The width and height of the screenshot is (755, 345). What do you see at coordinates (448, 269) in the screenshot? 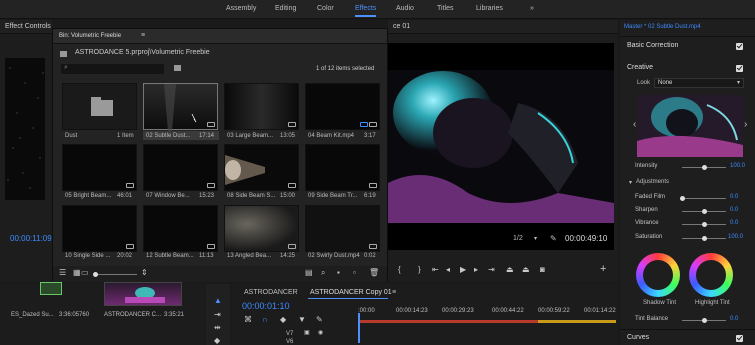
I see `step-back-icon: ◂` at bounding box center [448, 269].